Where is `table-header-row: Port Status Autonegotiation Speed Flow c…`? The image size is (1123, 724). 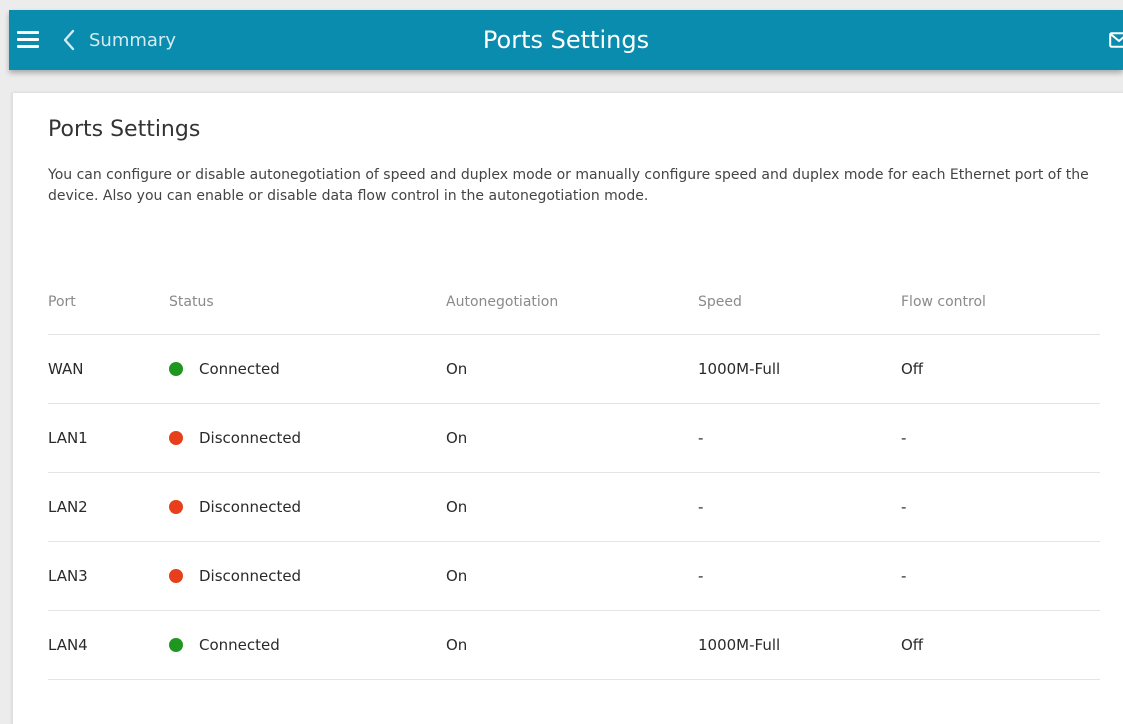 table-header-row: Port Status Autonegotiation Speed Flow c… is located at coordinates (574, 302).